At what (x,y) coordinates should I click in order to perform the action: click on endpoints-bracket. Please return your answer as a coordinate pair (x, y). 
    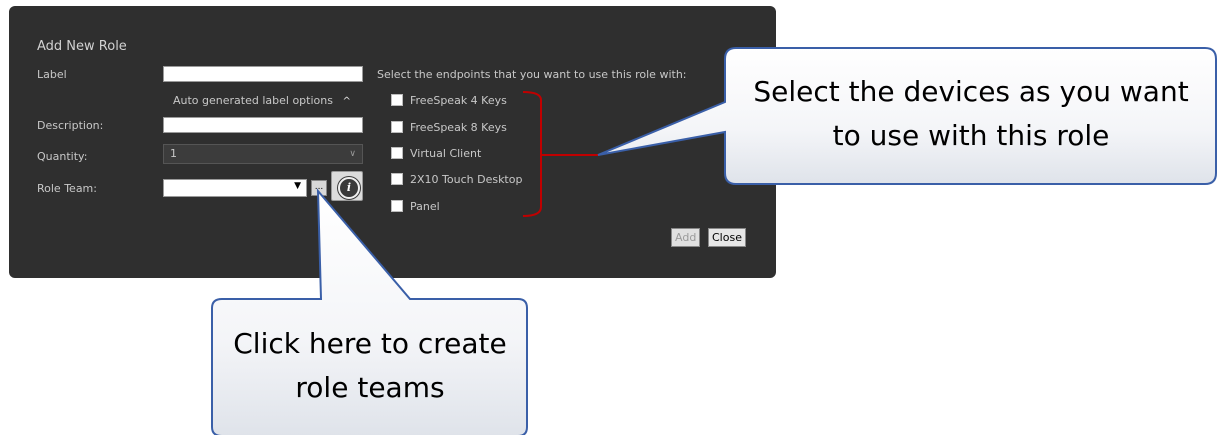
    Looking at the image, I should click on (532, 154).